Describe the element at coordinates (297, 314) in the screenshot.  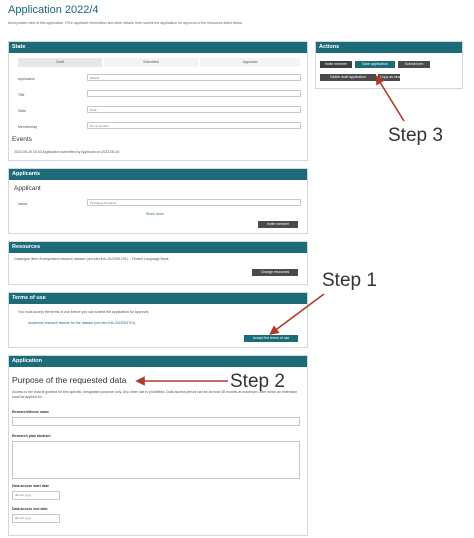
I see `step1-arrow` at that location.